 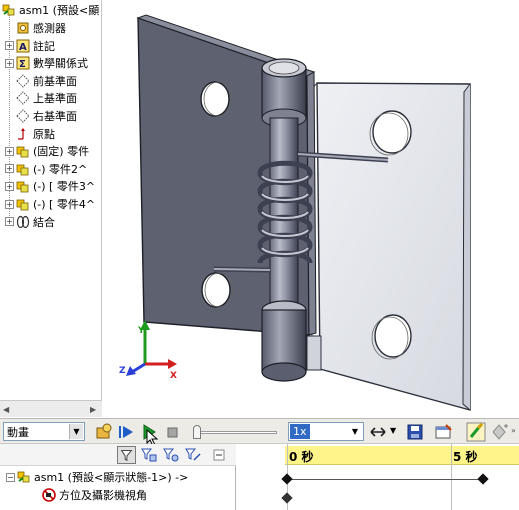 I want to click on sensor-icon, so click(x=23, y=28).